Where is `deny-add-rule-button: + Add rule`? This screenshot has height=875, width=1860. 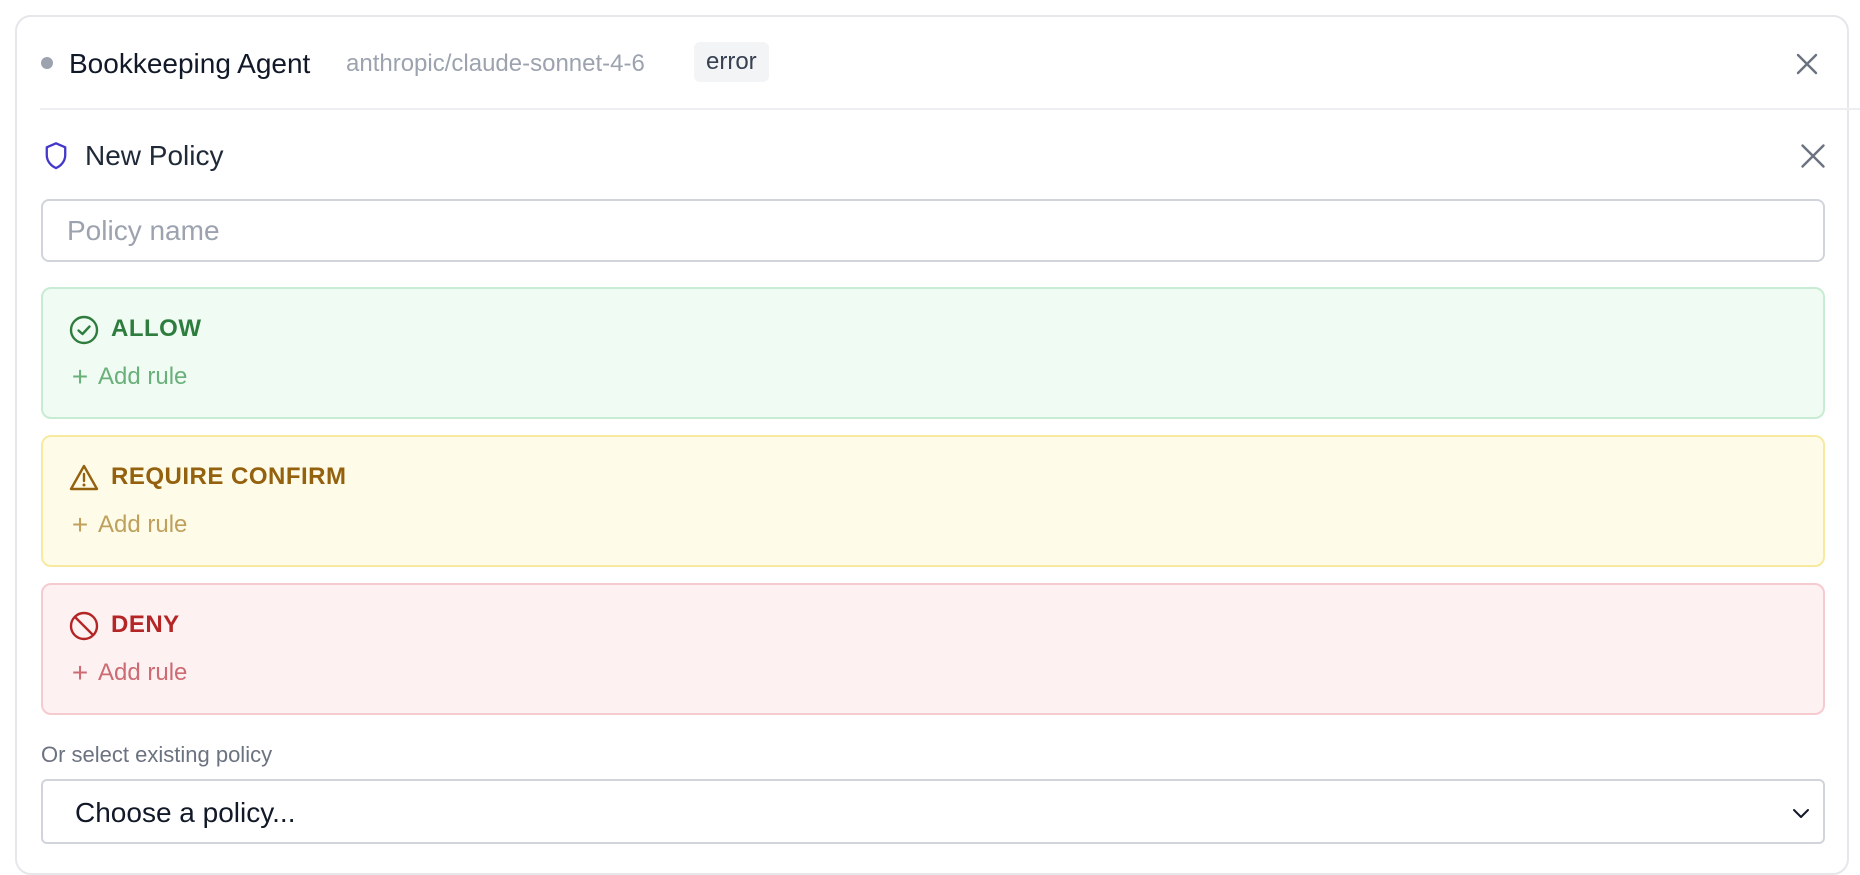 deny-add-rule-button: + Add rule is located at coordinates (128, 673).